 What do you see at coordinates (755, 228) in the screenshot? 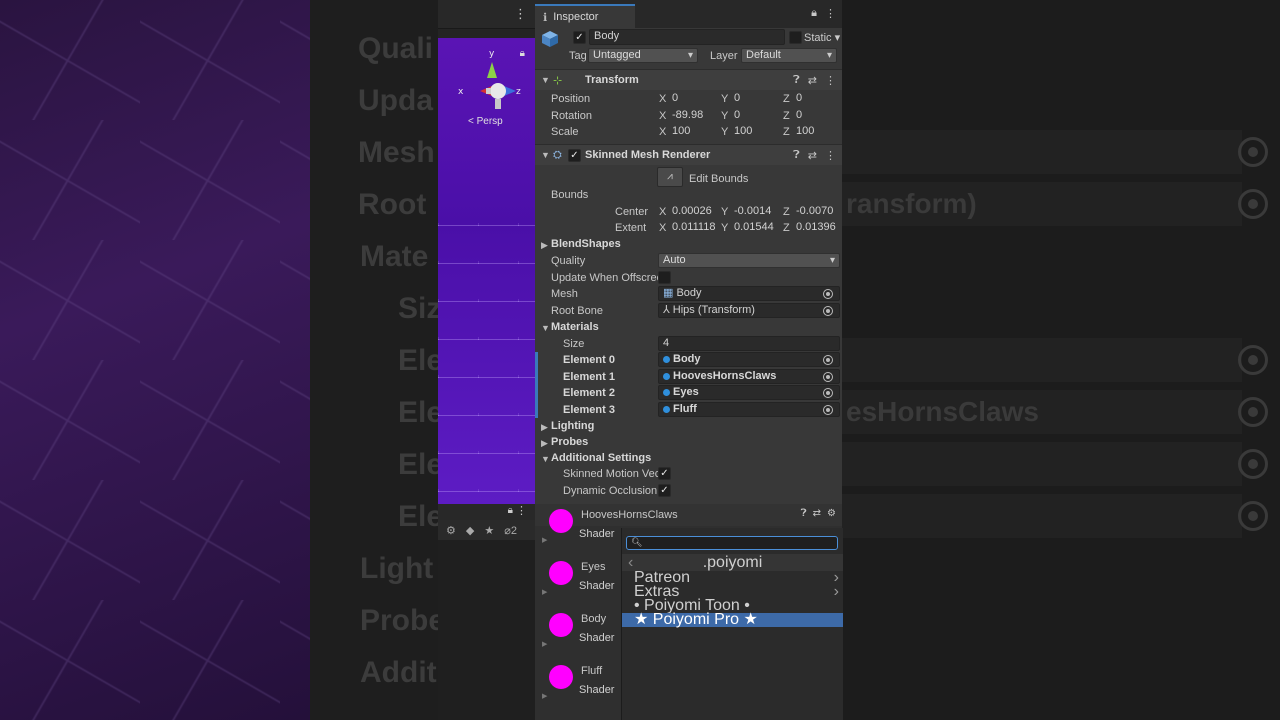
I see `extent-y-field: 0.01544` at bounding box center [755, 228].